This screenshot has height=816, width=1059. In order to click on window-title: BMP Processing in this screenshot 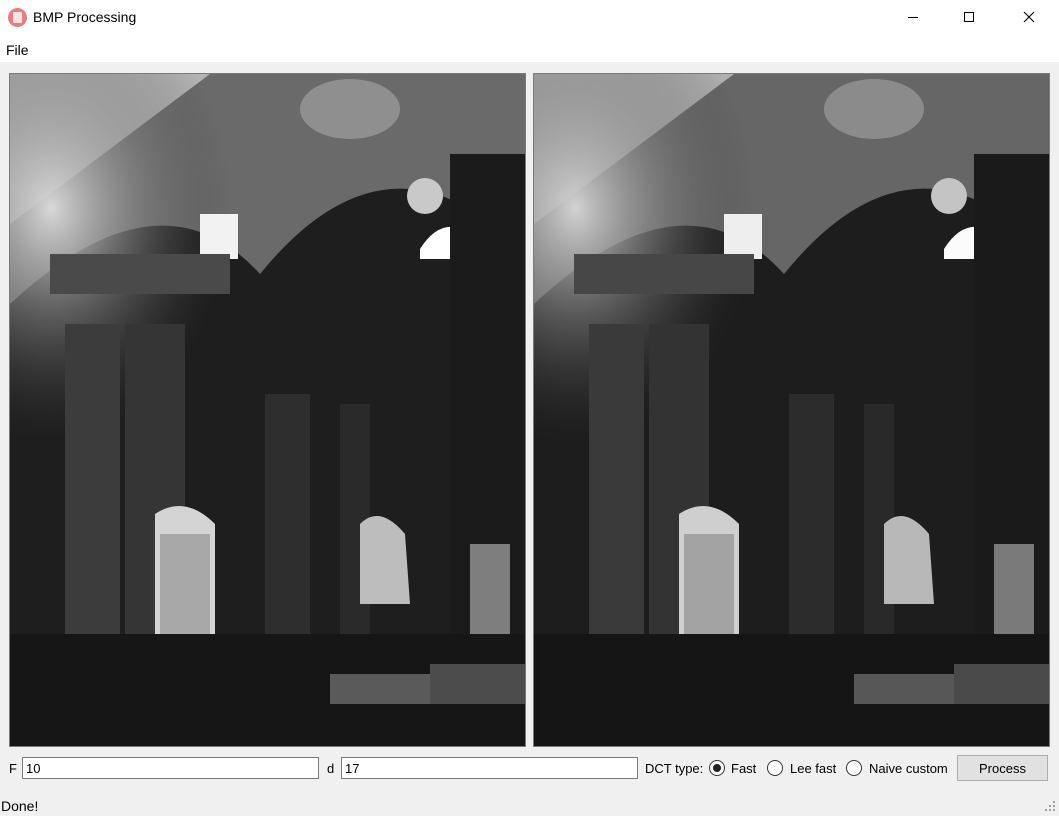, I will do `click(85, 17)`.